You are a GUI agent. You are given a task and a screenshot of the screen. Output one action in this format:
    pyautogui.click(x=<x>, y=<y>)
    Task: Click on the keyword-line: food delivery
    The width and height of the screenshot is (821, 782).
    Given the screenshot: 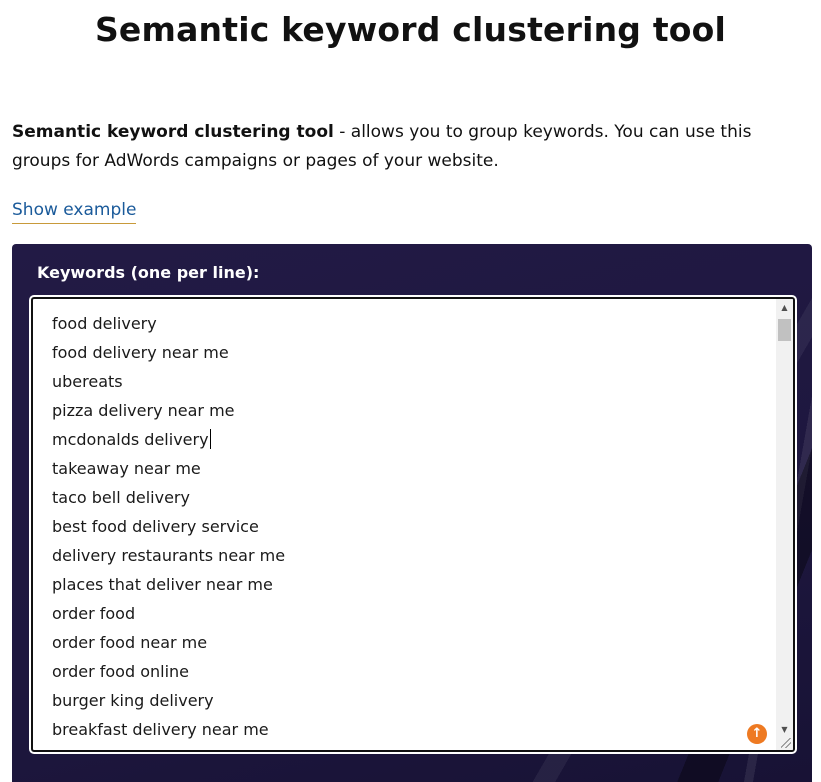 What is the action you would take?
    pyautogui.click(x=104, y=323)
    